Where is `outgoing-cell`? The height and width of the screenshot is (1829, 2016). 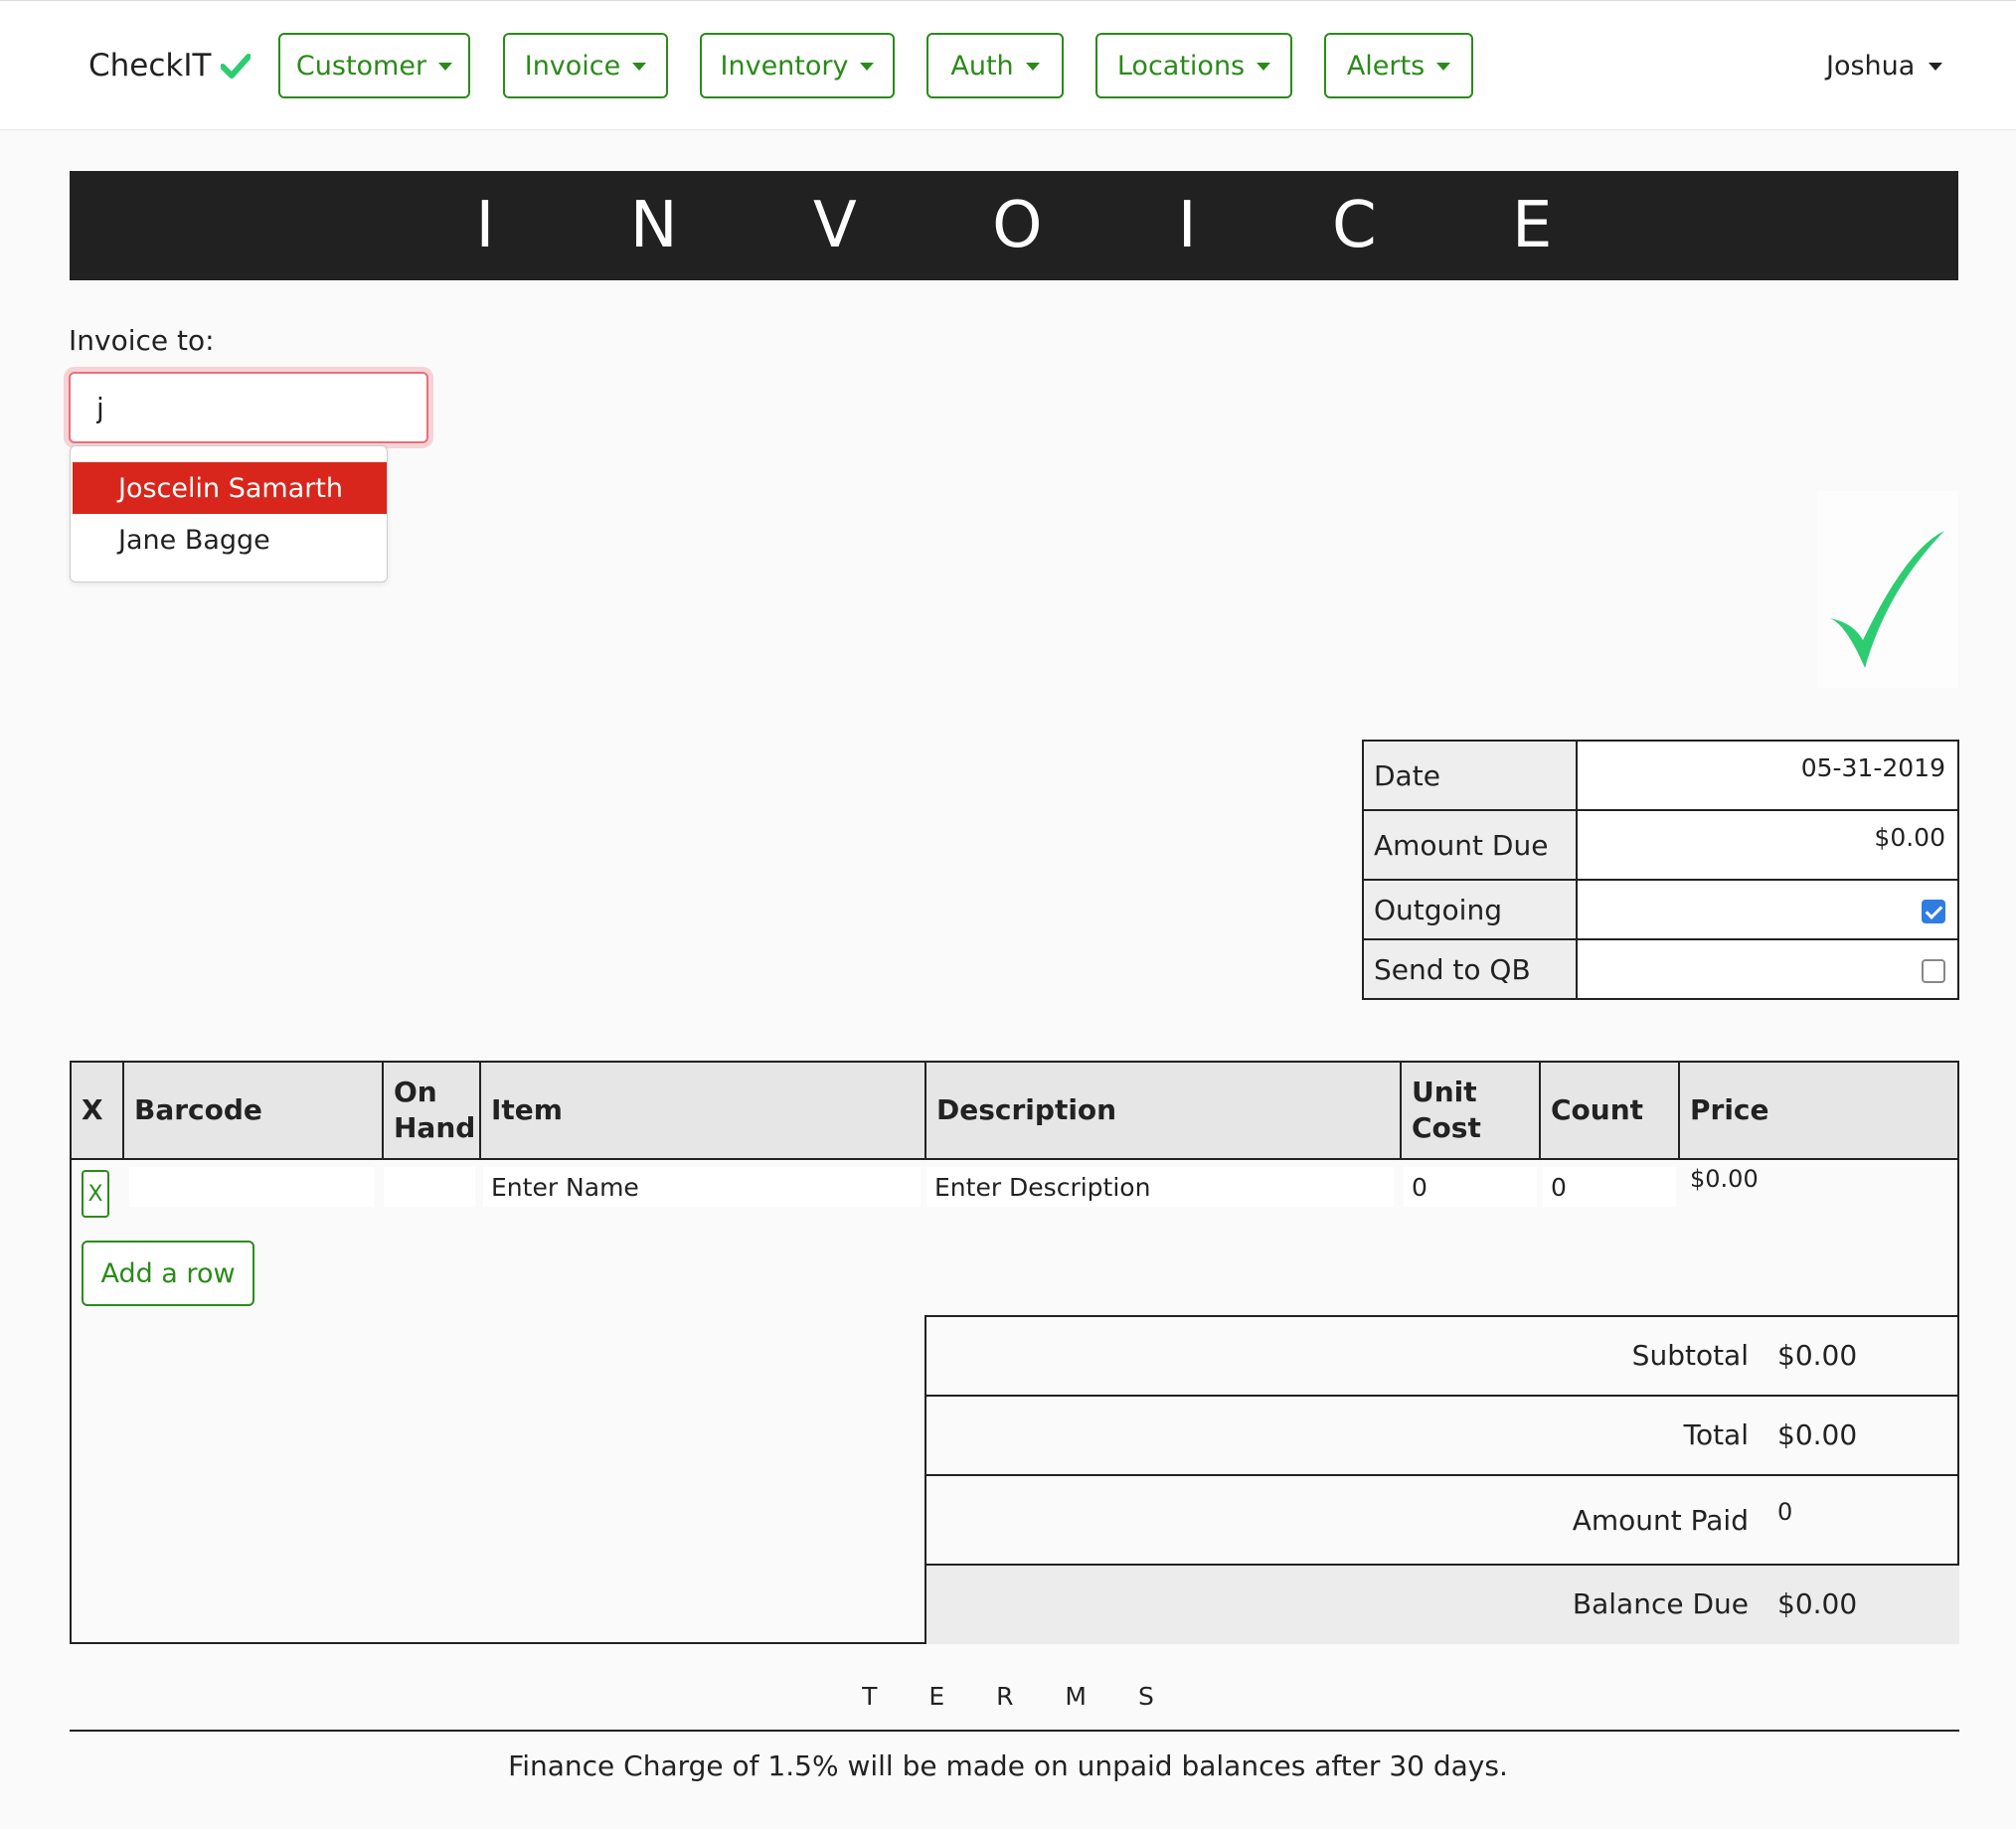
outgoing-cell is located at coordinates (1767, 909).